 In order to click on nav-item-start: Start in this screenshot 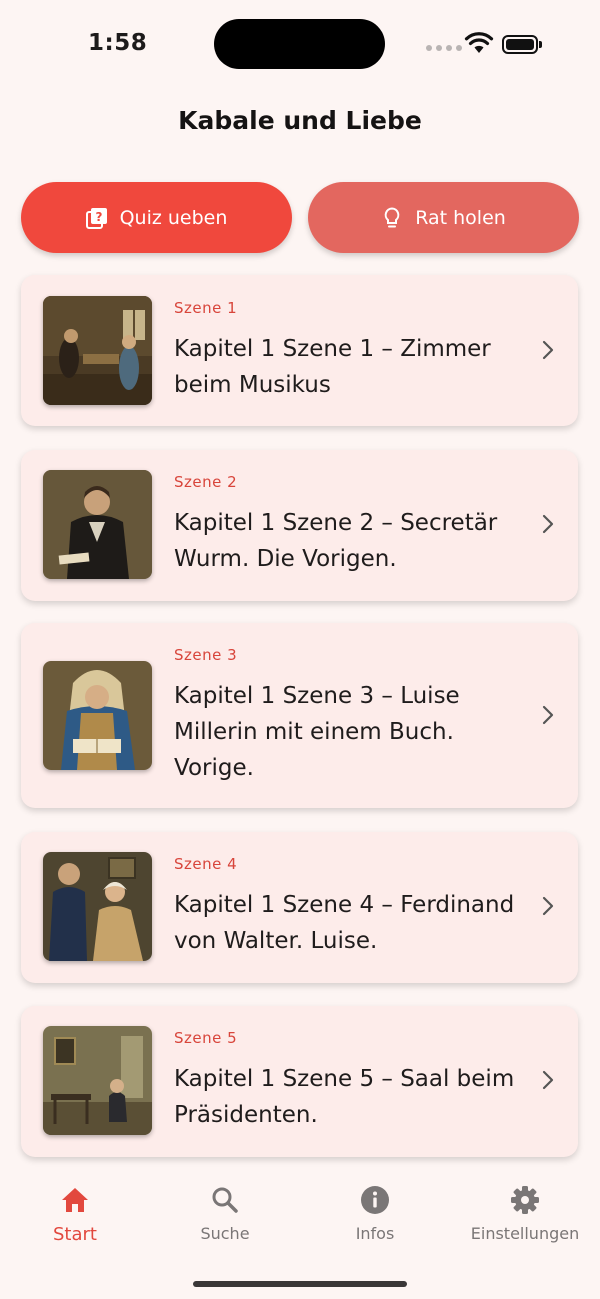, I will do `click(75, 1214)`.